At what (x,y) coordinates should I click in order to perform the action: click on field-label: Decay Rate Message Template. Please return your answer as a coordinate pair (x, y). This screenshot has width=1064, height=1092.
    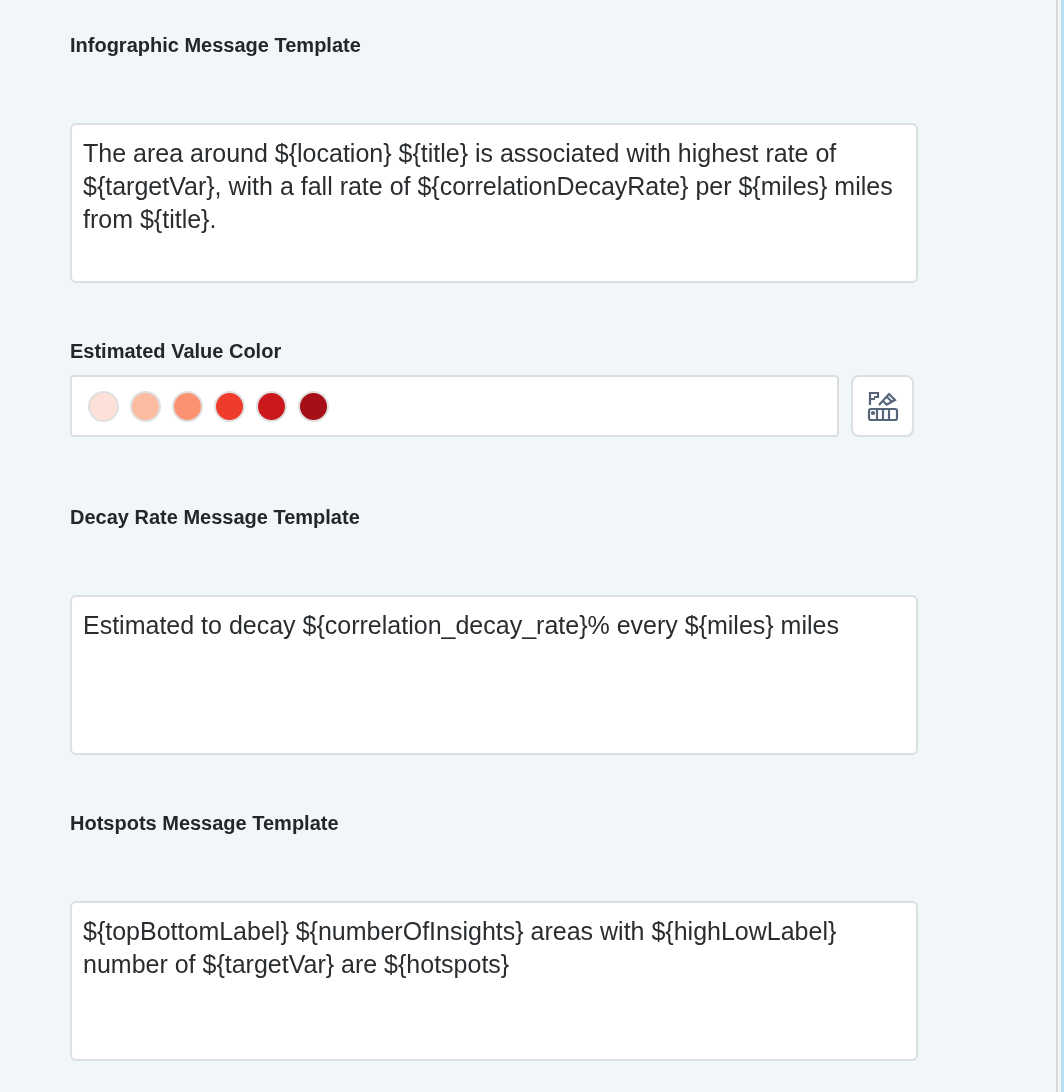
    Looking at the image, I should click on (215, 517).